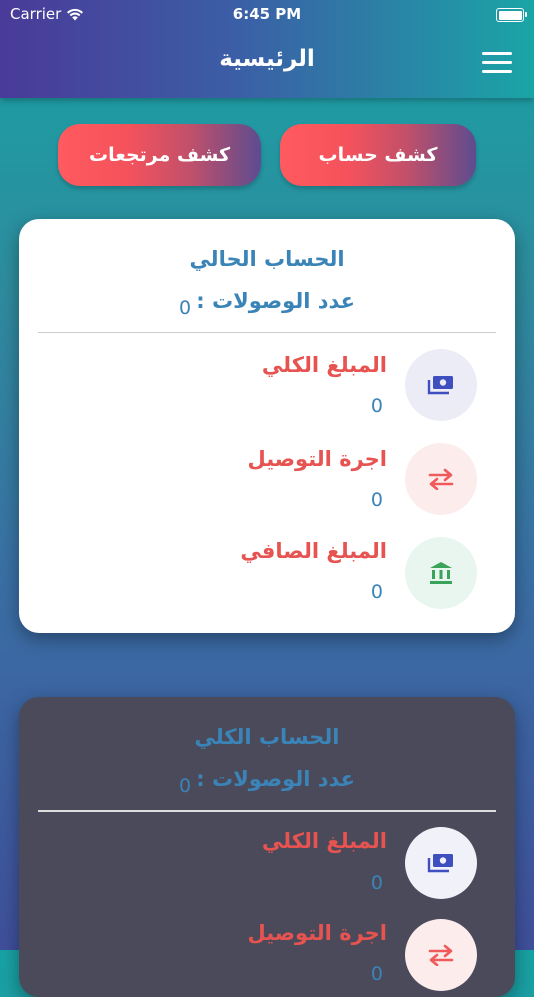 The width and height of the screenshot is (534, 997). I want to click on total-account-title: الحساب الكلي, so click(267, 737).